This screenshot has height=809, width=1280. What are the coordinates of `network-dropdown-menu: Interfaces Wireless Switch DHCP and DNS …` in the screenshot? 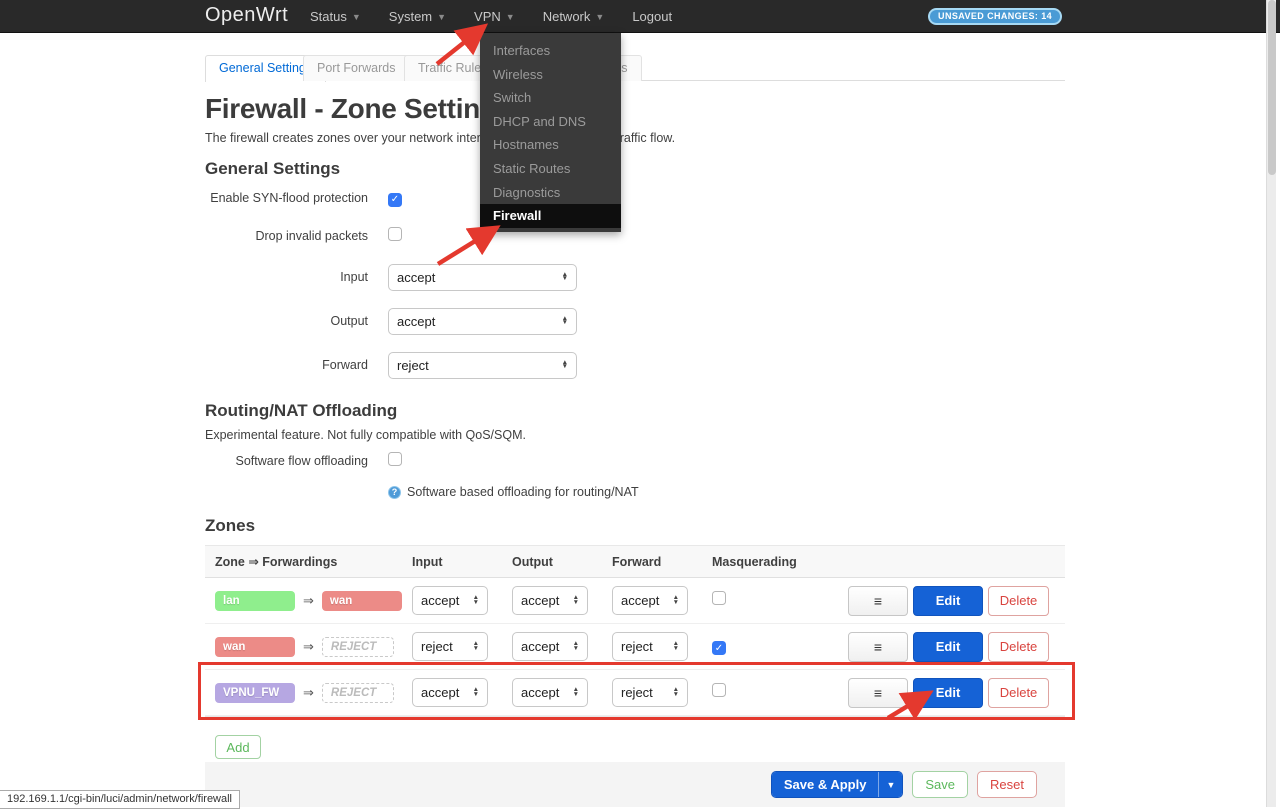 It's located at (550, 132).